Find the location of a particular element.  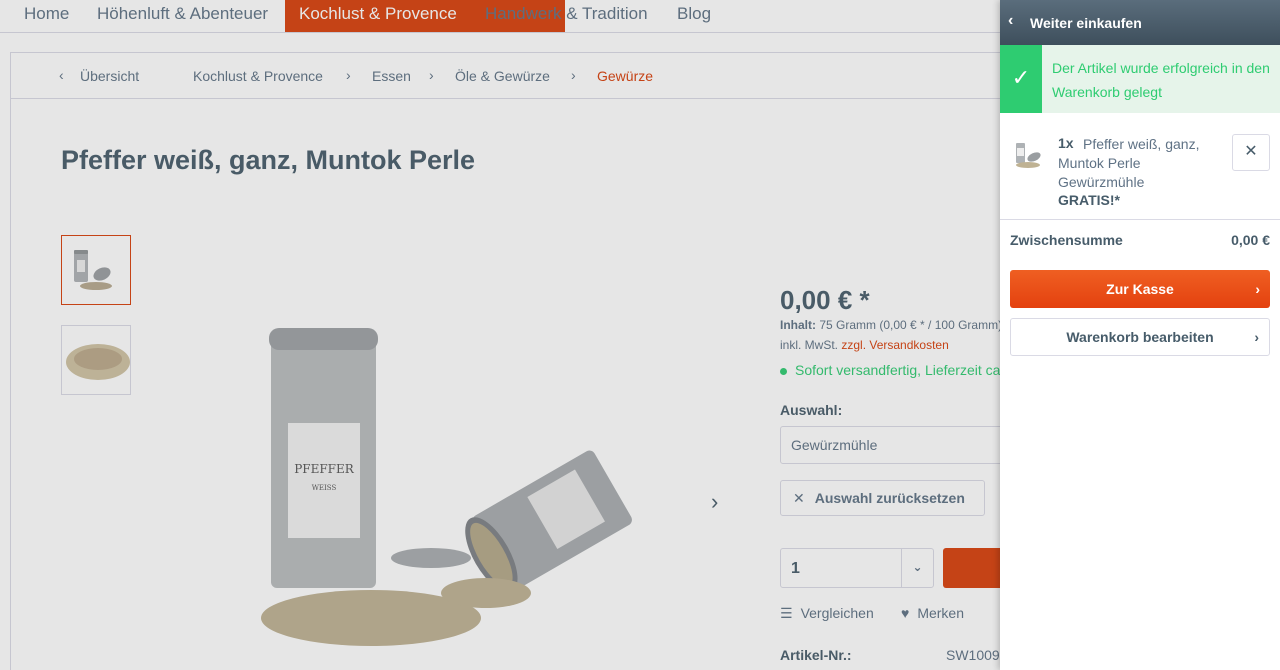

subtotal-value: 0,00 € is located at coordinates (1250, 240).